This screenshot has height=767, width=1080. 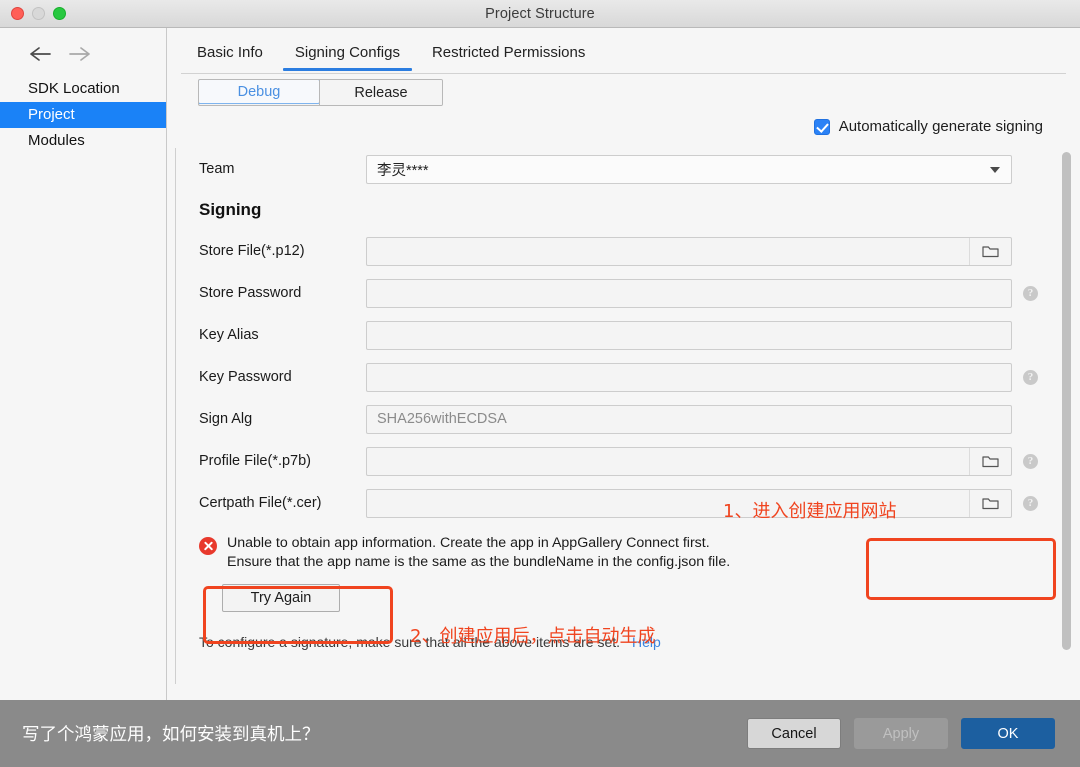 I want to click on team-label: Team, so click(x=217, y=169).